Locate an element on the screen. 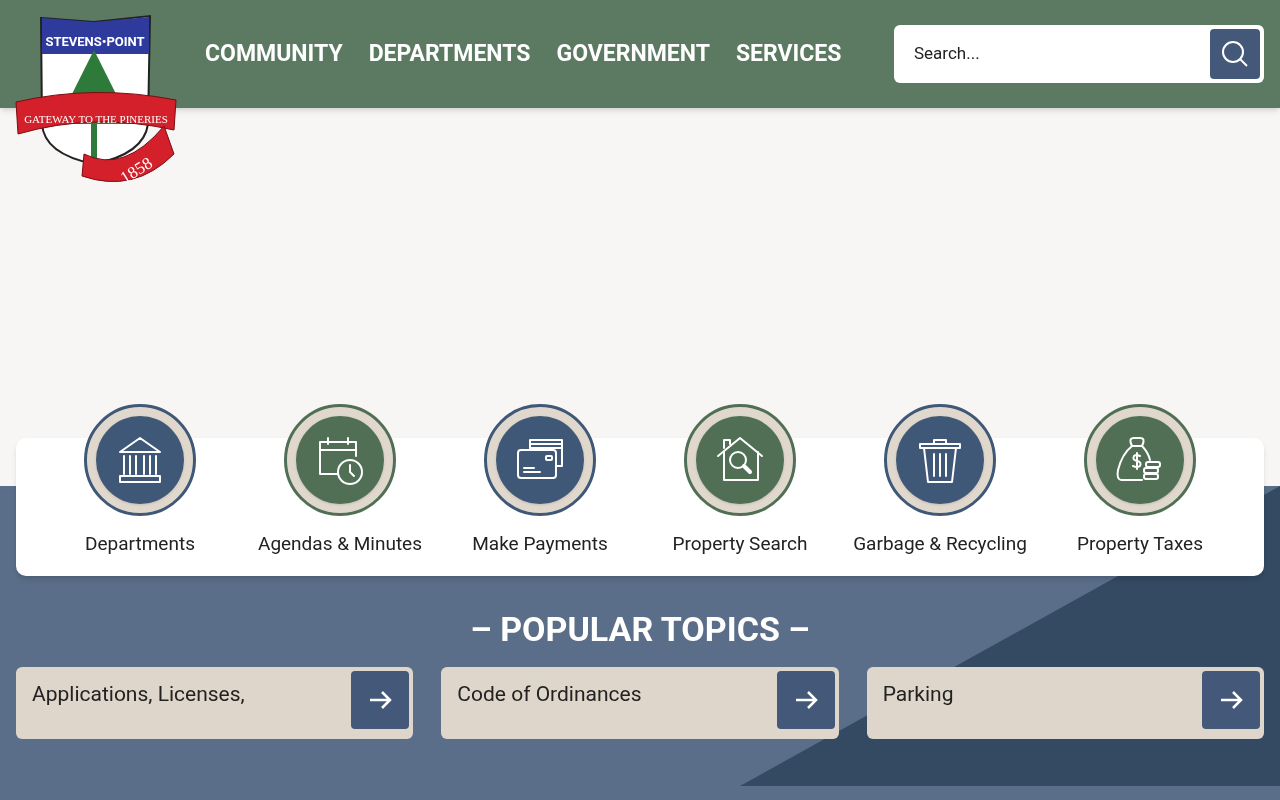  quick-link: Property Taxes is located at coordinates (1140, 481).